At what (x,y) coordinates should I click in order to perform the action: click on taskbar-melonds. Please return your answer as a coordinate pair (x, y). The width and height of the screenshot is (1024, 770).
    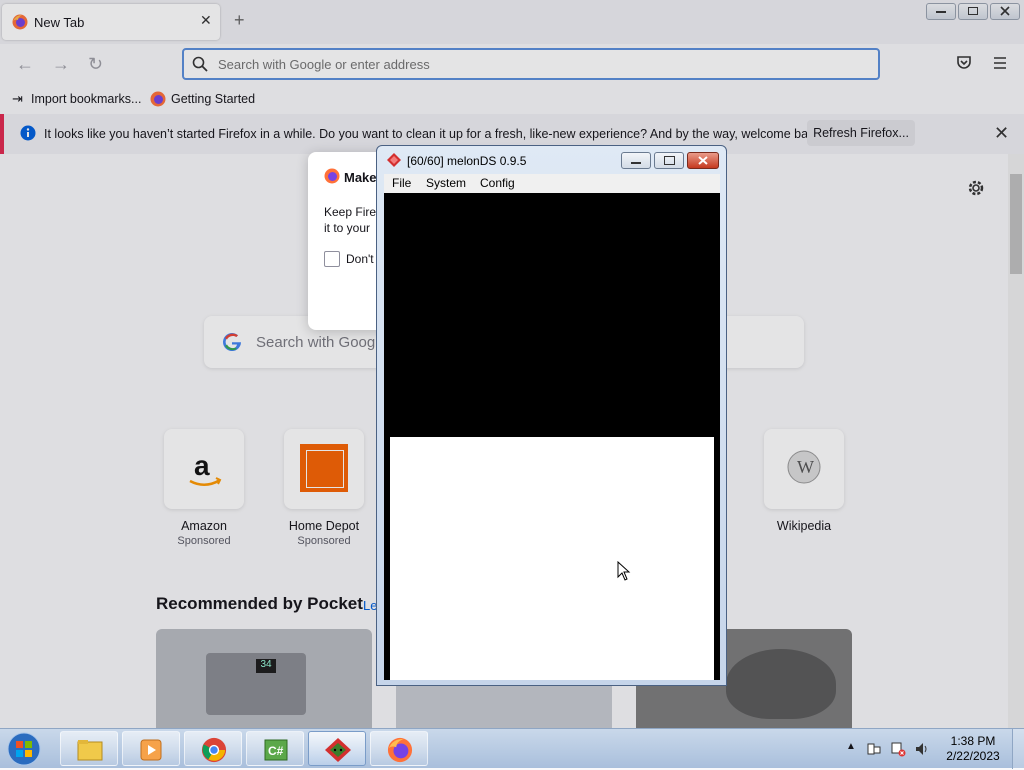
    Looking at the image, I should click on (337, 748).